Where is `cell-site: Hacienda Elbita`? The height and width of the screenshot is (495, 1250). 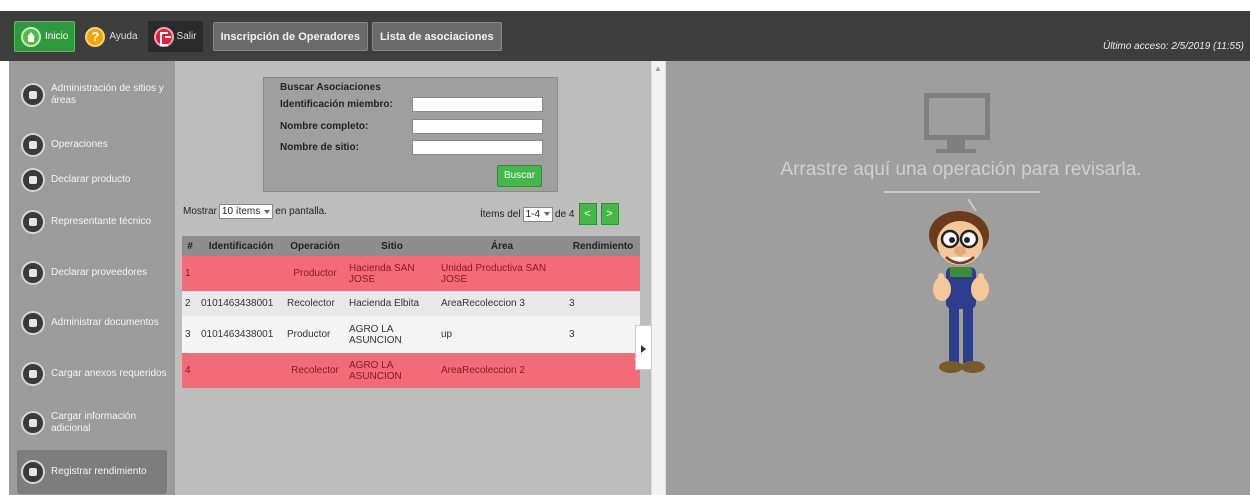
cell-site: Hacienda Elbita is located at coordinates (384, 303).